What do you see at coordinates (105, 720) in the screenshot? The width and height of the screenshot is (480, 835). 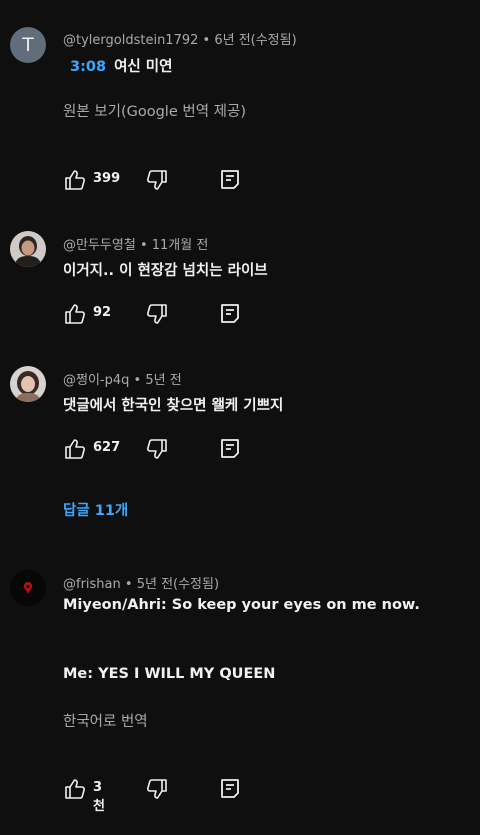 I see `translate-link: 한국어로 번역` at bounding box center [105, 720].